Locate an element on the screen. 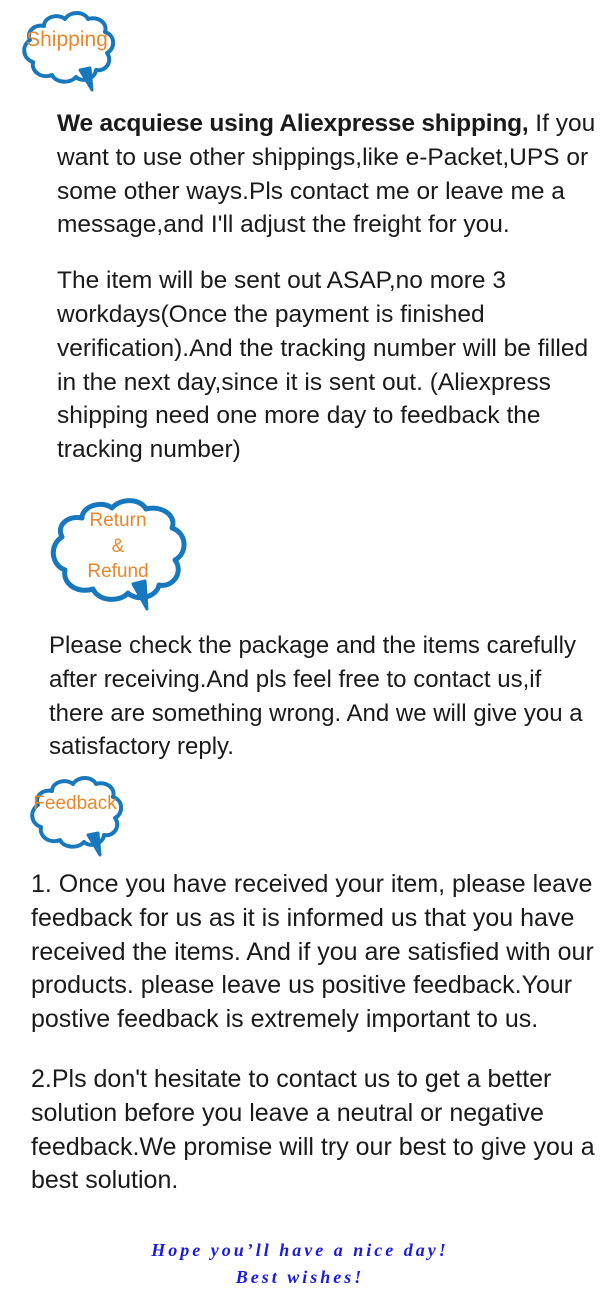  feedback-badge: Feedback is located at coordinates (75, 816).